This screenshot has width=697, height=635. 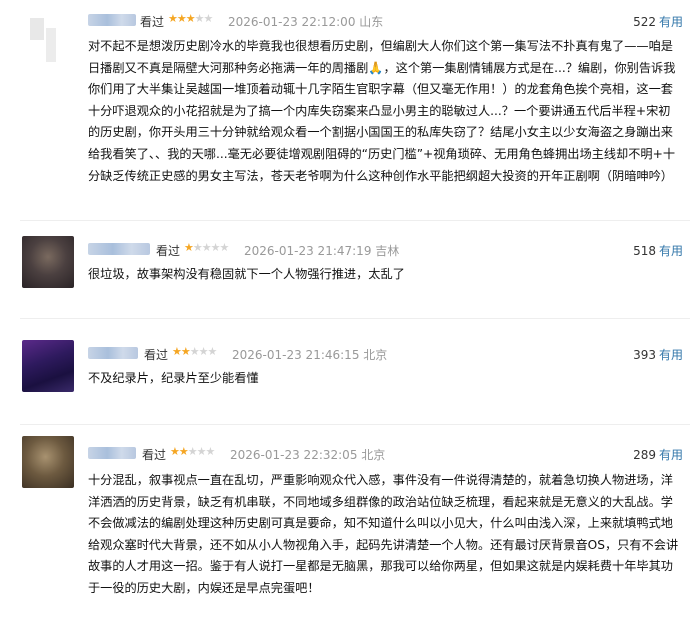 What do you see at coordinates (322, 251) in the screenshot?
I see `review-date: 2026-01-23 21:47:19 吉林` at bounding box center [322, 251].